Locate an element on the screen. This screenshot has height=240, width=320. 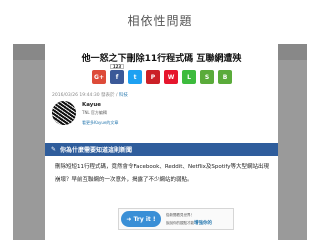
arrow-icon: ➜ is located at coordinates (129, 219).